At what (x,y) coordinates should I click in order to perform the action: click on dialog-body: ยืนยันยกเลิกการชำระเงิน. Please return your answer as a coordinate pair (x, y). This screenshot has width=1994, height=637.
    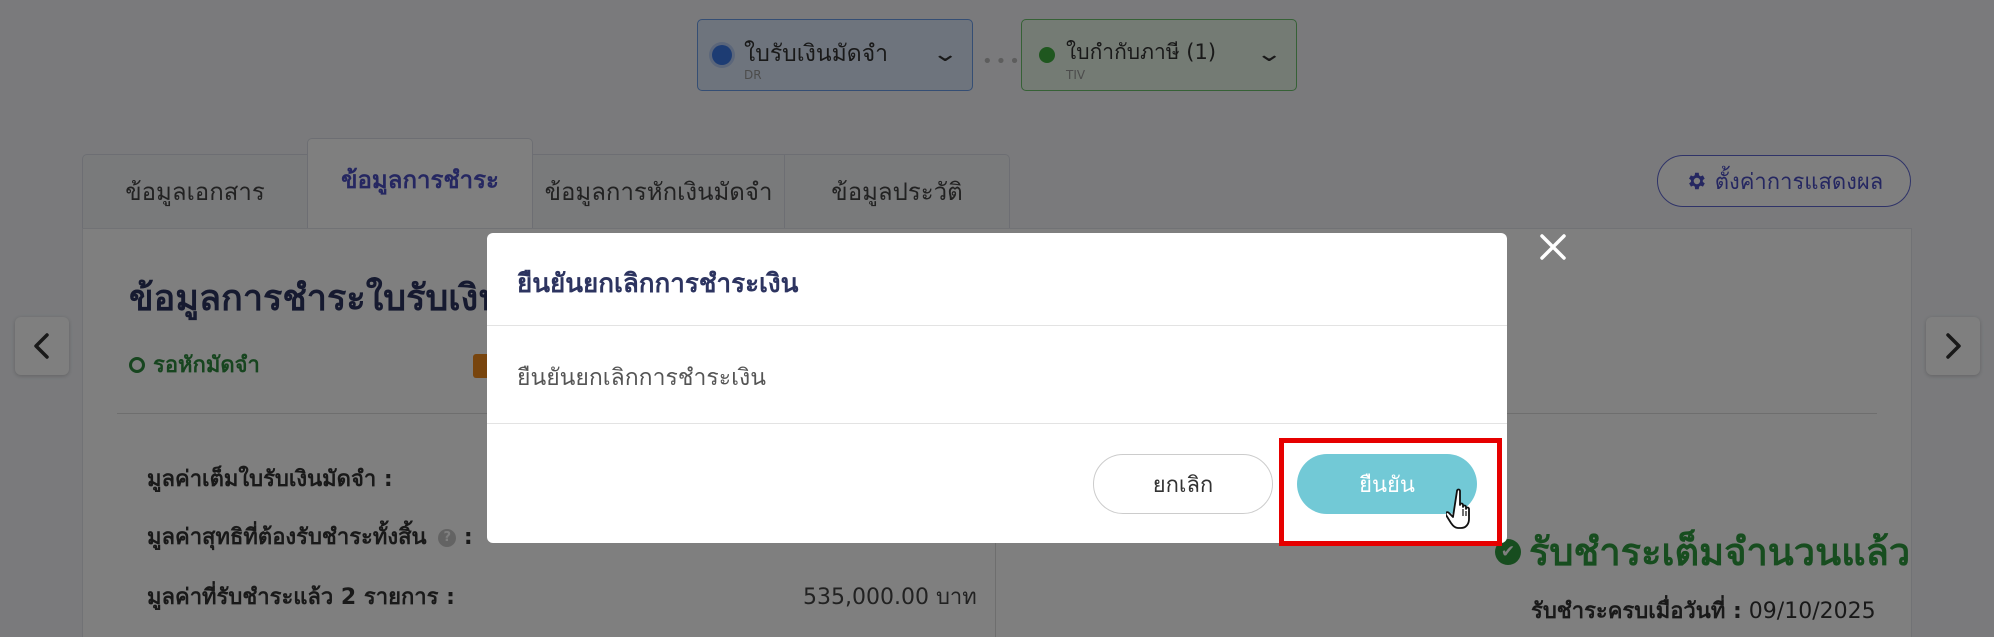
    Looking at the image, I should click on (997, 375).